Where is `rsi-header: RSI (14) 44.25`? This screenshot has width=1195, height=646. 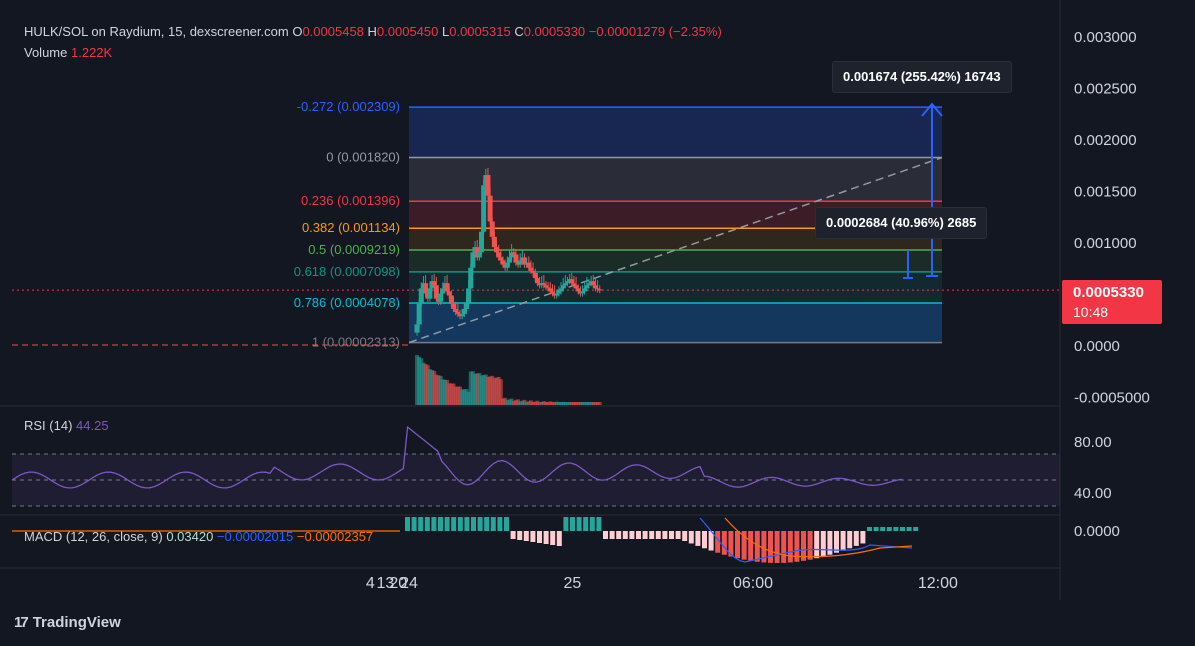
rsi-header: RSI (14) 44.25 is located at coordinates (66, 425).